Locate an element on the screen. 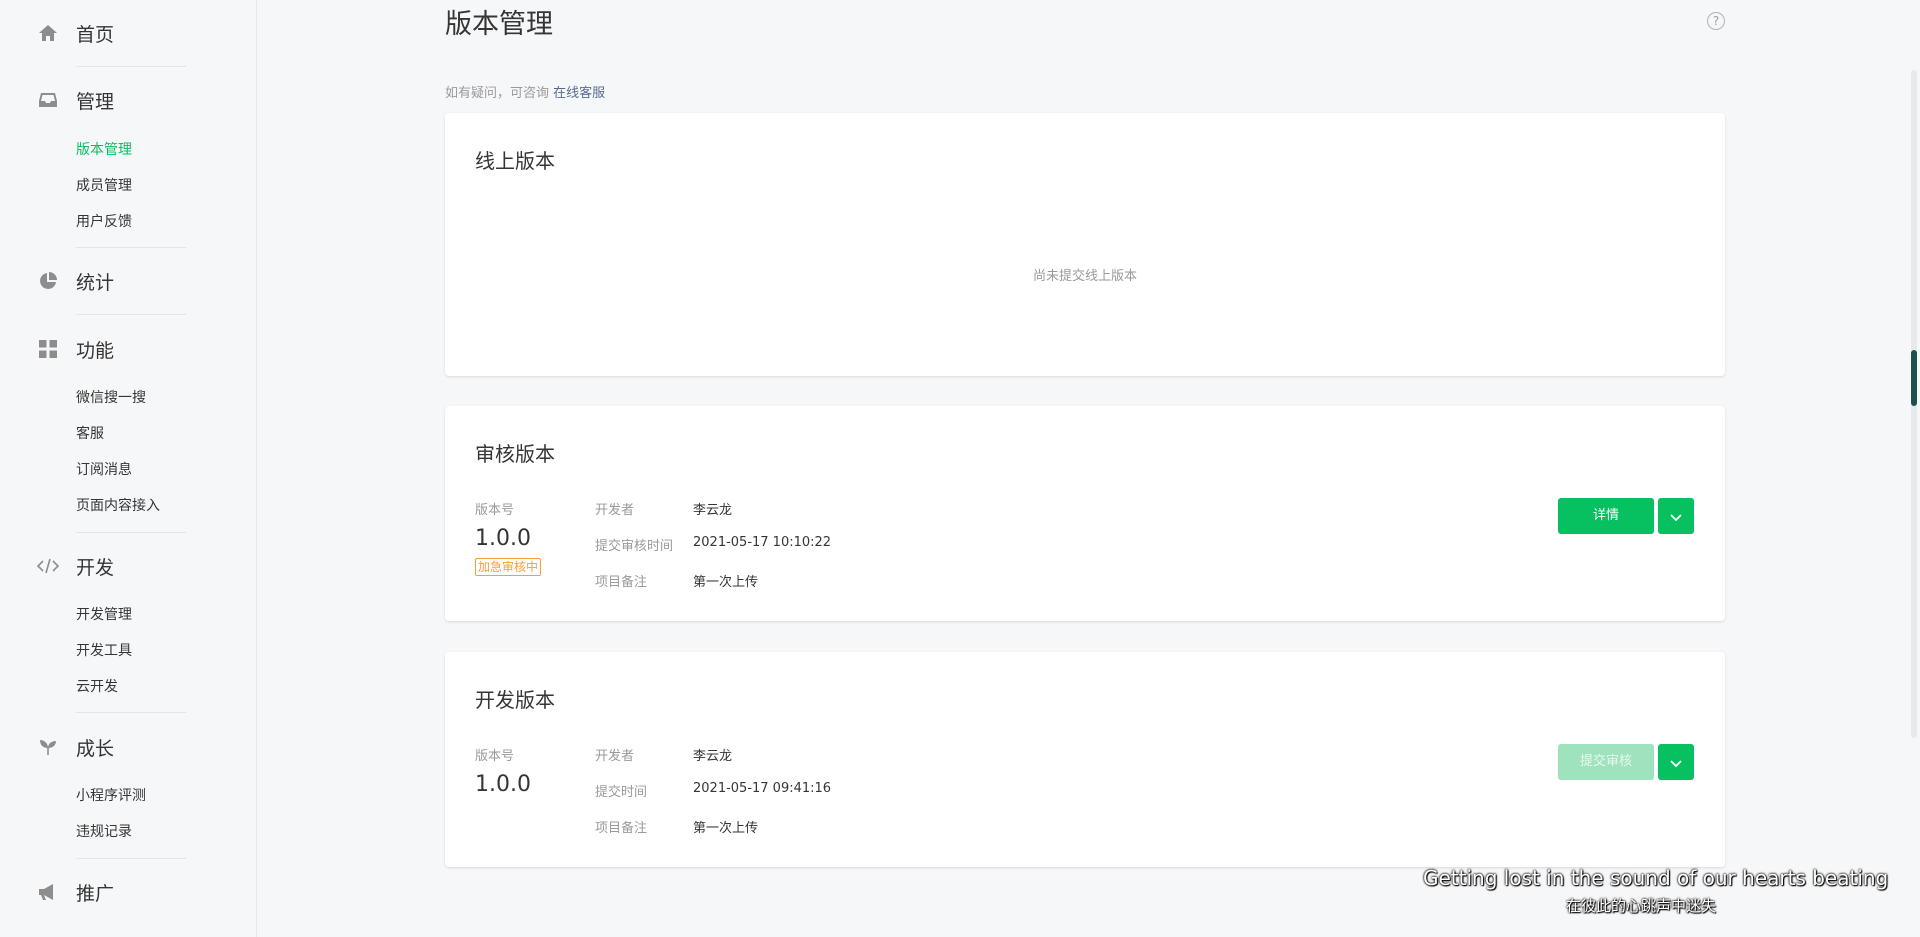  nav-growth: 成长 is located at coordinates (75, 747).